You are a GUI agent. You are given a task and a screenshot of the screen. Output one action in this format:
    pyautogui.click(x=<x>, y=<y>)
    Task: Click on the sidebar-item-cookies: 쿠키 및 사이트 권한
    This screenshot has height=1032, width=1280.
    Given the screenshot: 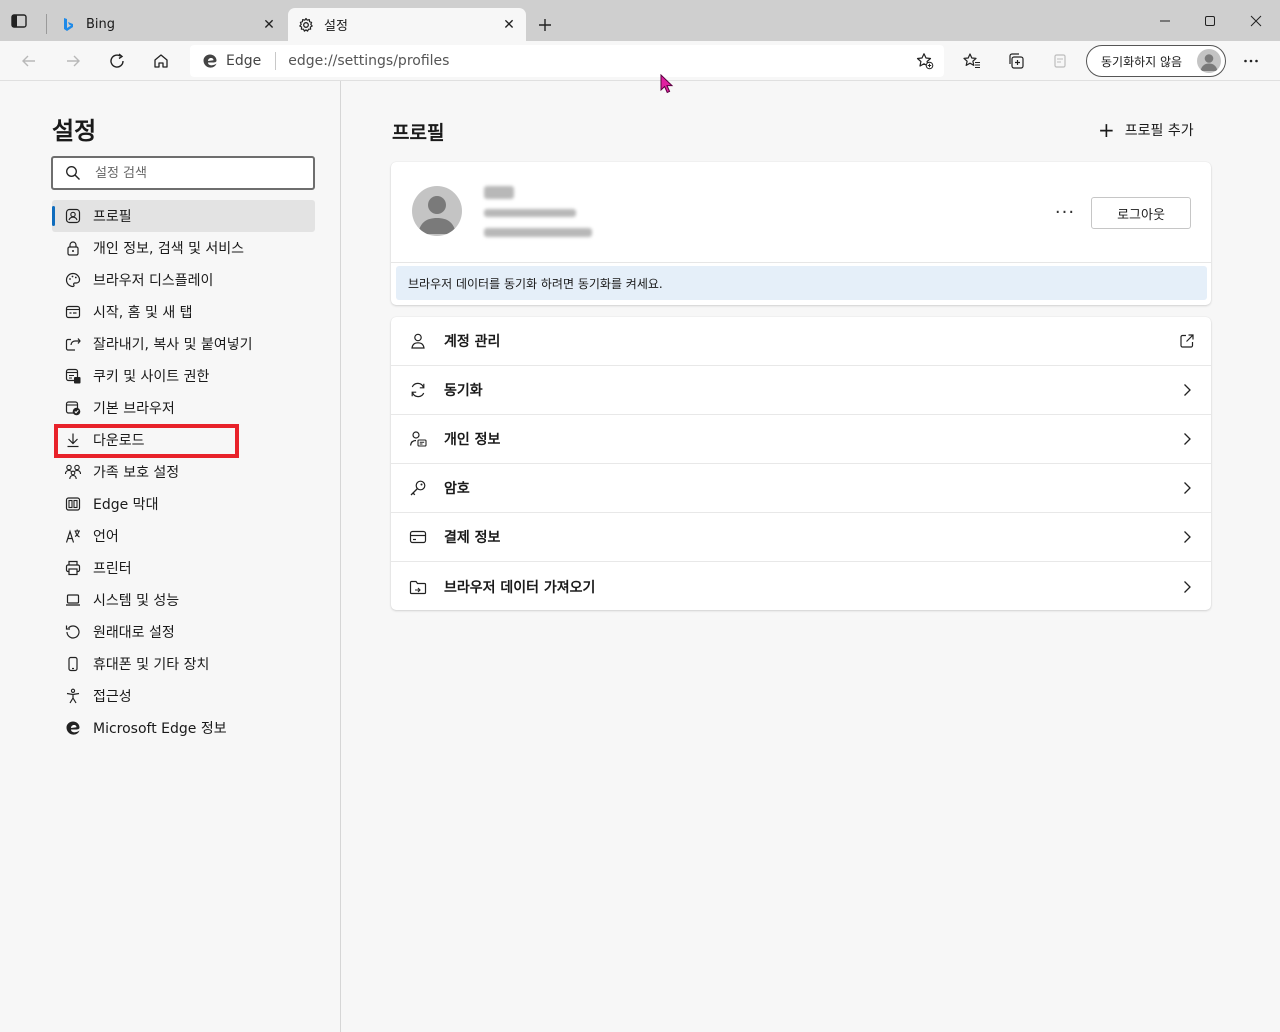 What is the action you would take?
    pyautogui.click(x=183, y=376)
    